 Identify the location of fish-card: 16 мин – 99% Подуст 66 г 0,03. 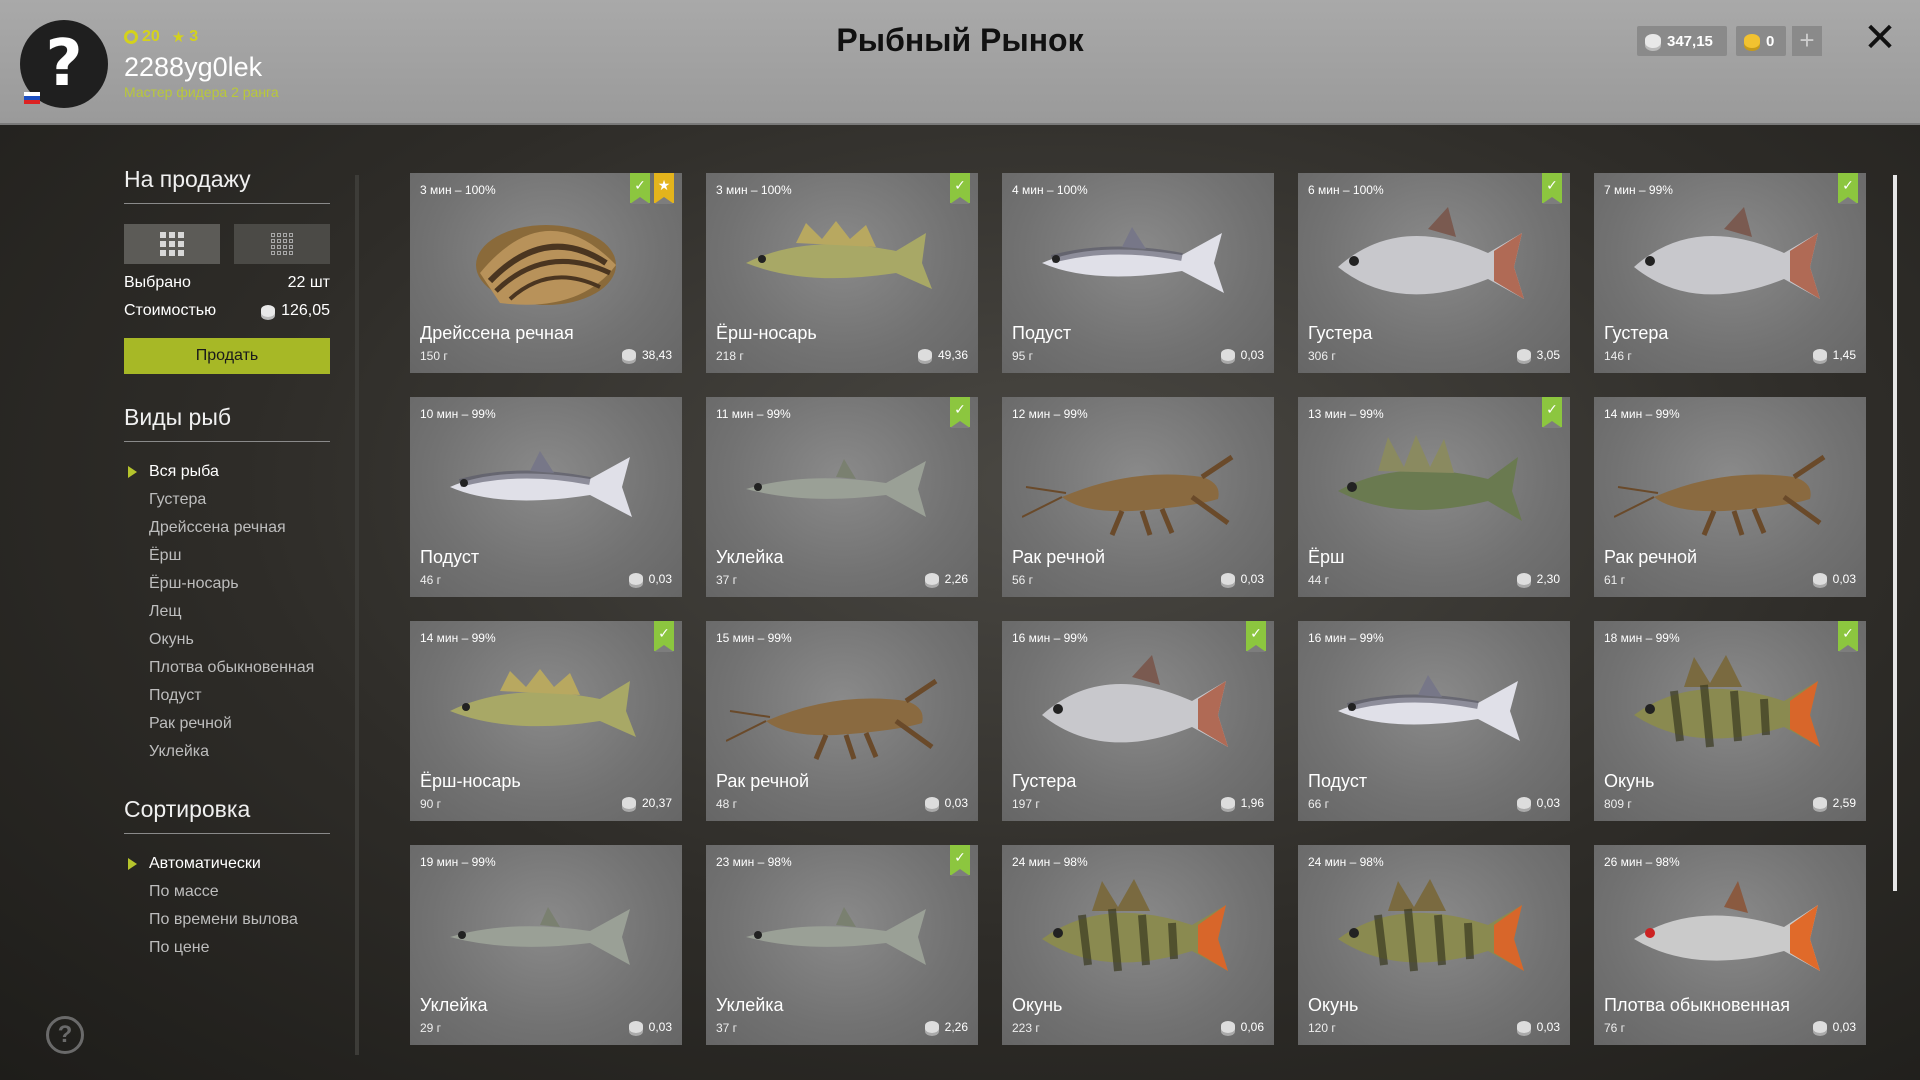
(1434, 721).